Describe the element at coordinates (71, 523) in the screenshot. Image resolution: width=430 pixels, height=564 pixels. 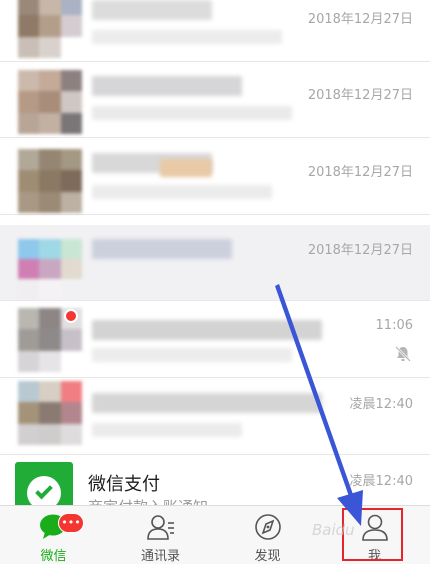
I see `unread-badge: •••` at that location.